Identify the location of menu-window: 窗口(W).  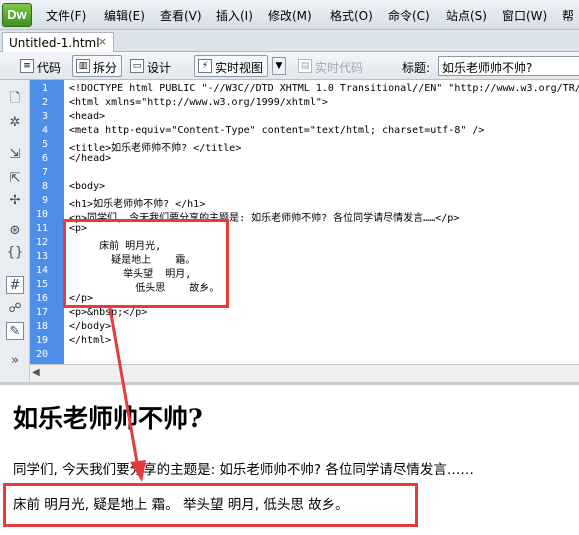
(524, 15).